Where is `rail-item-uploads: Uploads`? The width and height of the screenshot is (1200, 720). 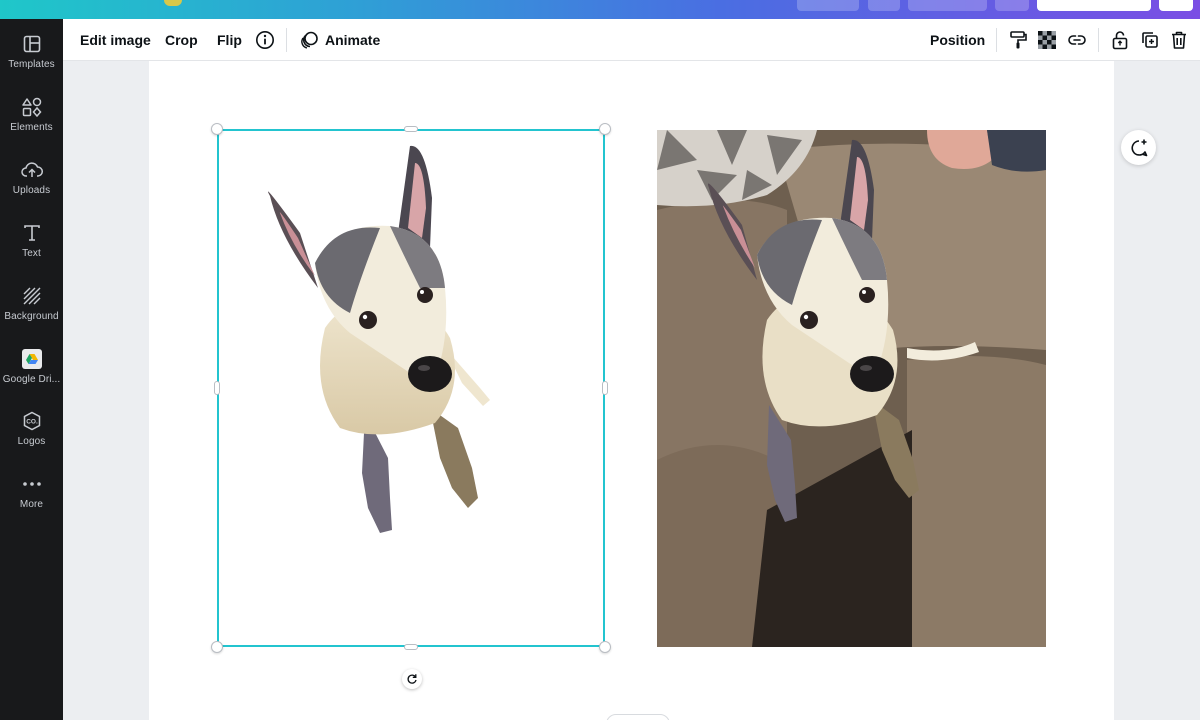
rail-item-uploads: Uploads is located at coordinates (31, 183).